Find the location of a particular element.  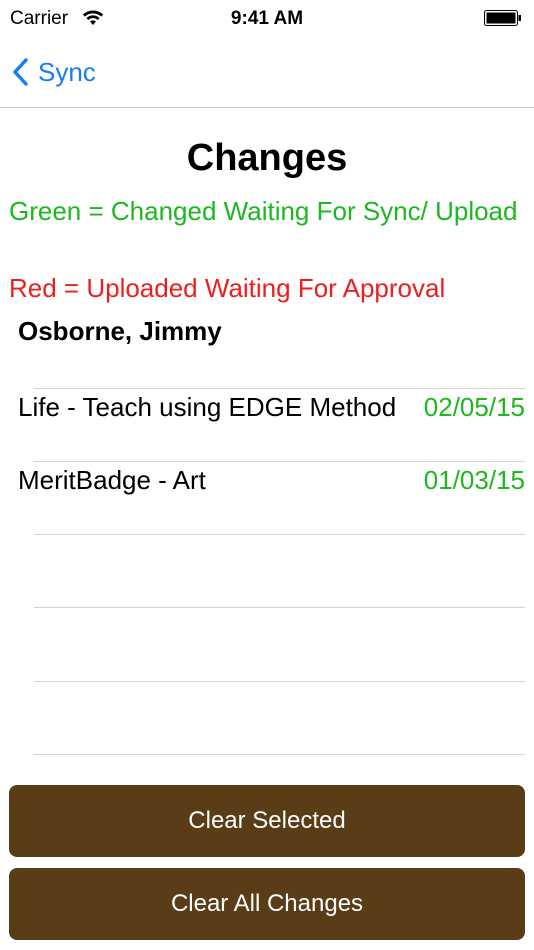

battery-icon is located at coordinates (502, 18).